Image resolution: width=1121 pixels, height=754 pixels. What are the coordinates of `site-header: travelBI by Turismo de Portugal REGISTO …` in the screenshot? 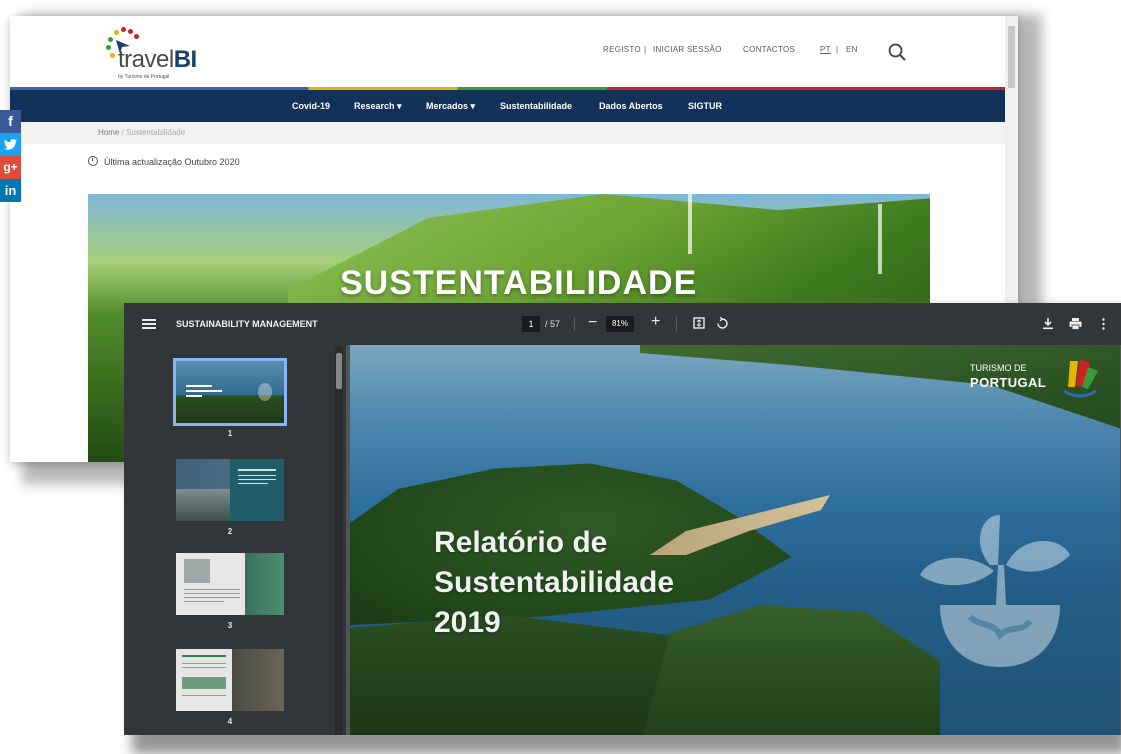 It's located at (507, 53).